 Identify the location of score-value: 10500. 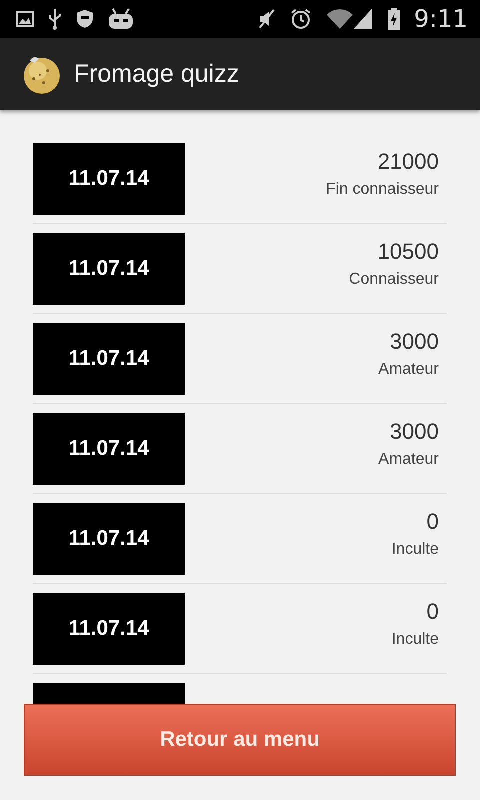
(408, 252).